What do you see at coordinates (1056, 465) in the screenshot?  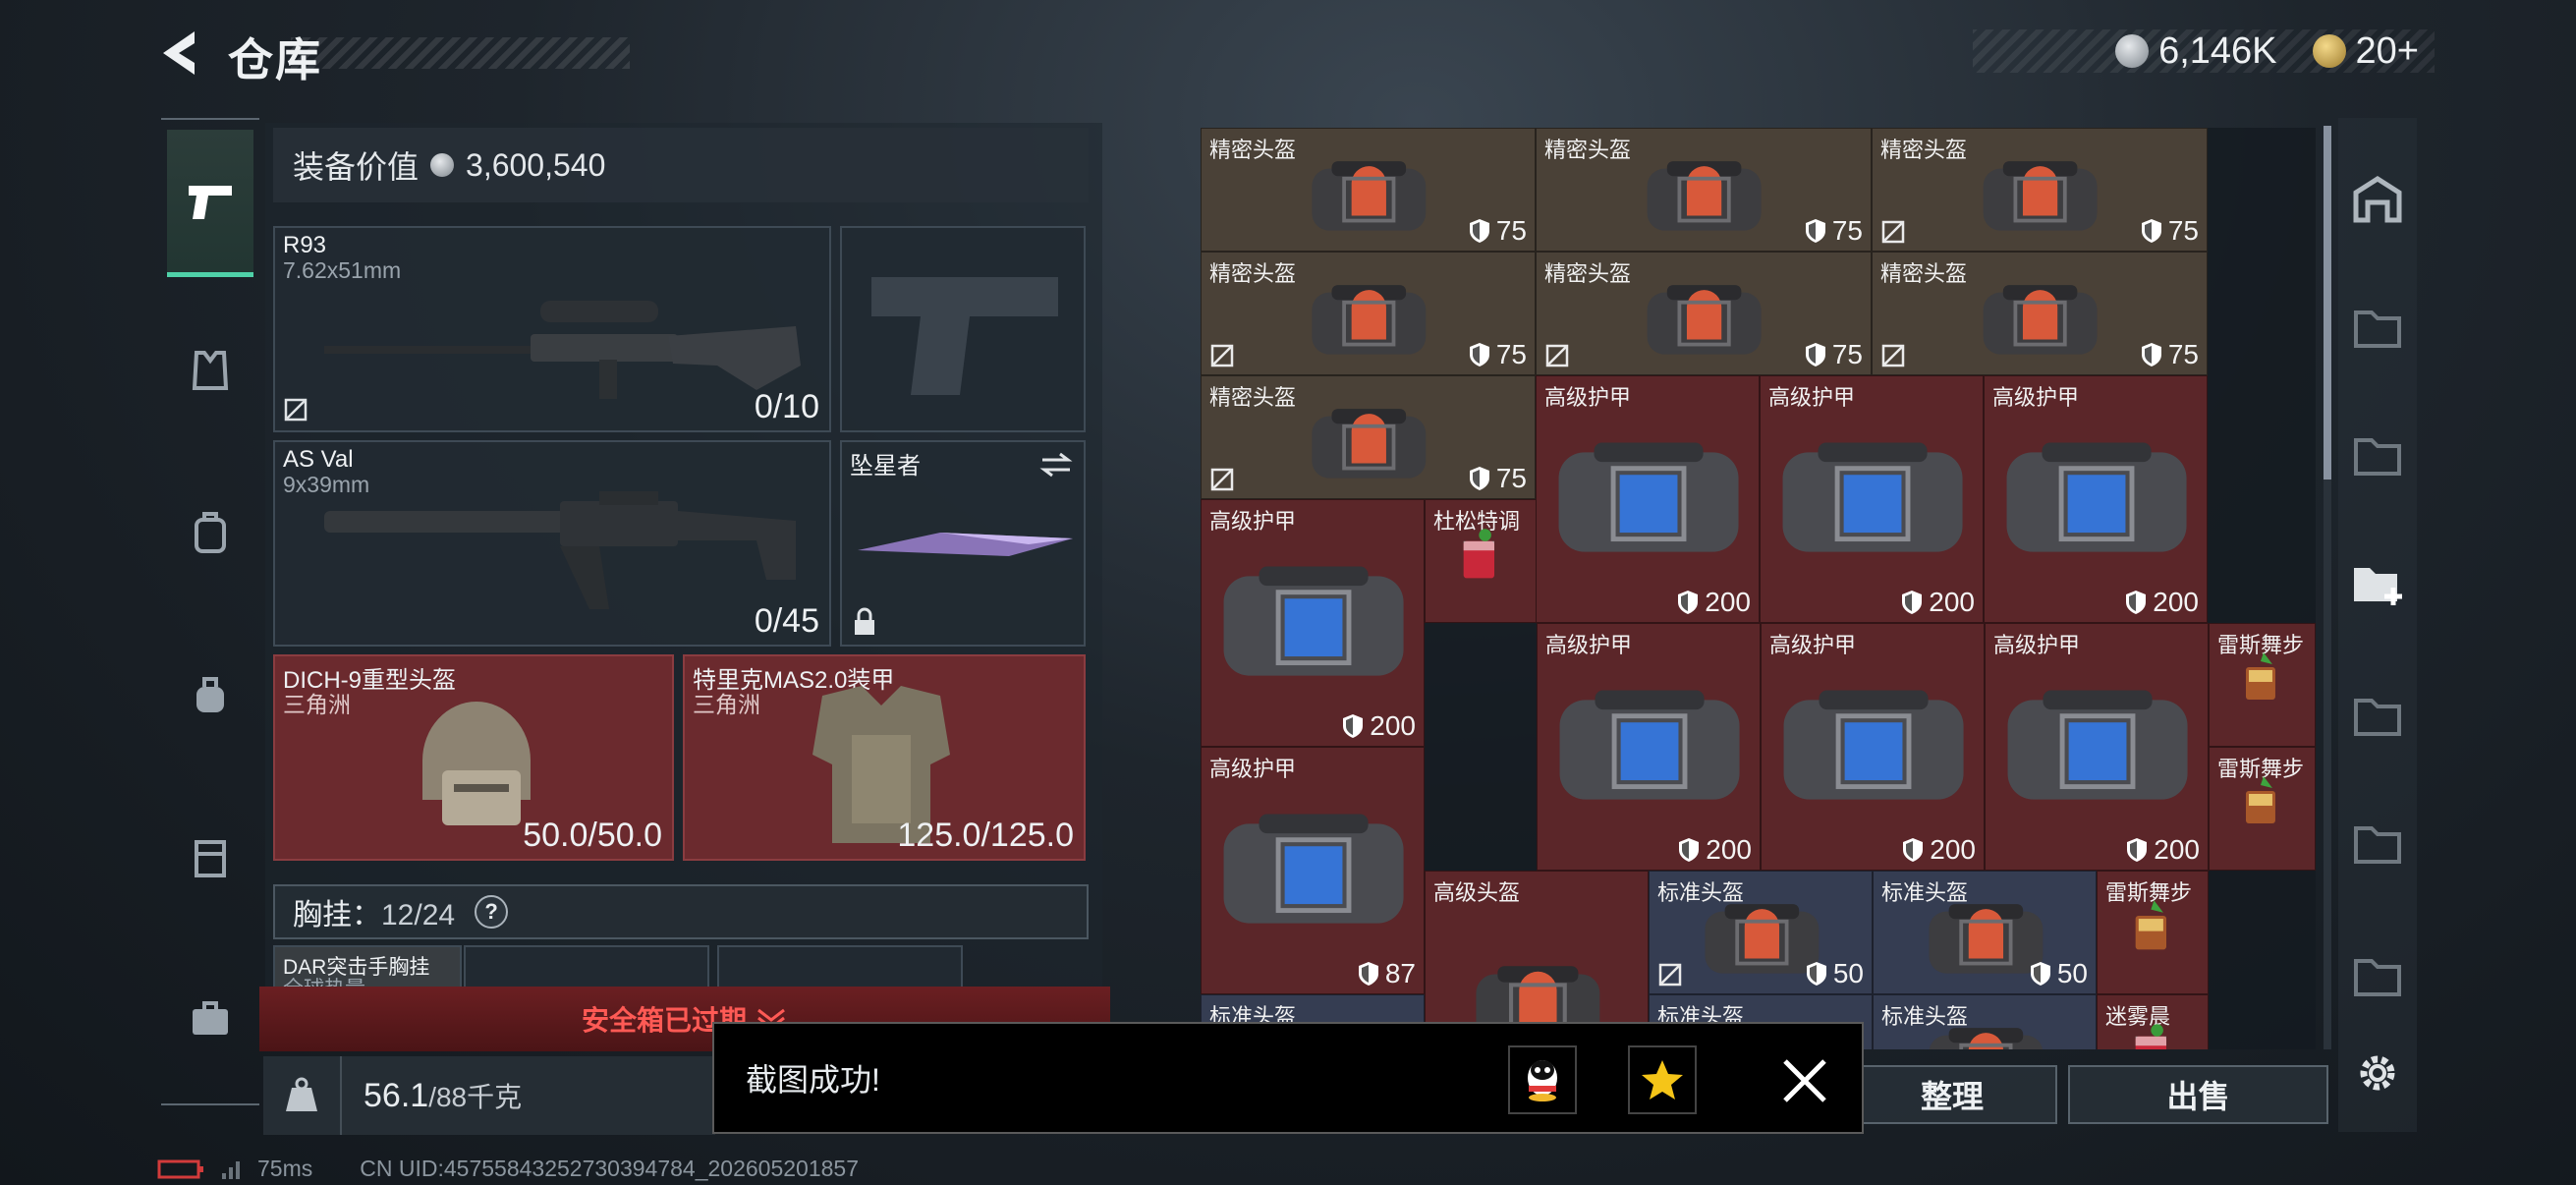 I see `swap-icon` at bounding box center [1056, 465].